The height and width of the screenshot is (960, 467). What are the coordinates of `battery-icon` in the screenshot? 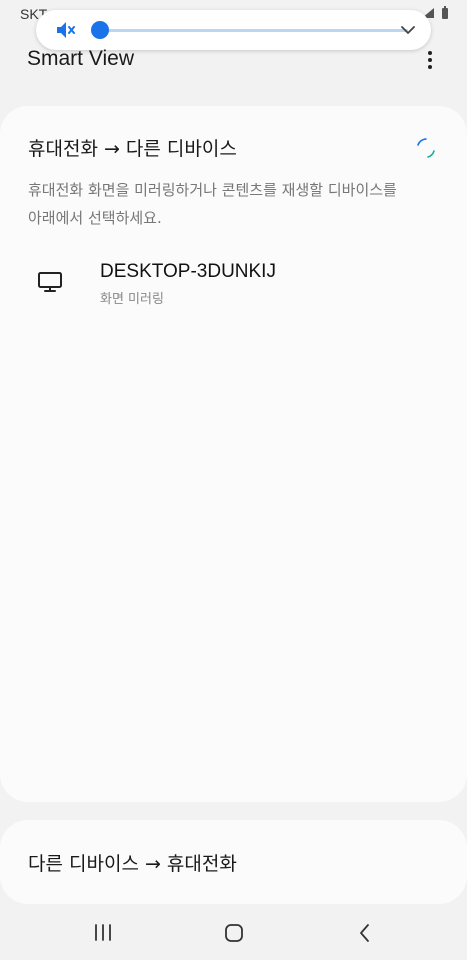 It's located at (445, 14).